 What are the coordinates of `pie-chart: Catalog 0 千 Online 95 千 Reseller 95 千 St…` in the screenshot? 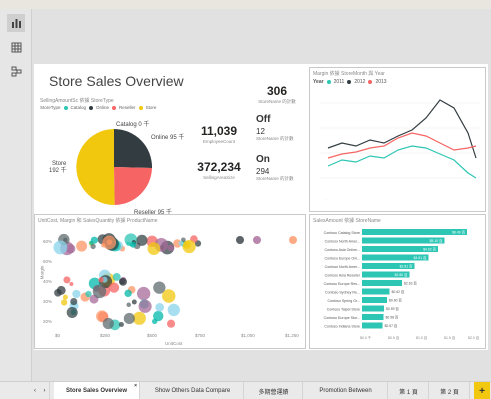 It's located at (109, 167).